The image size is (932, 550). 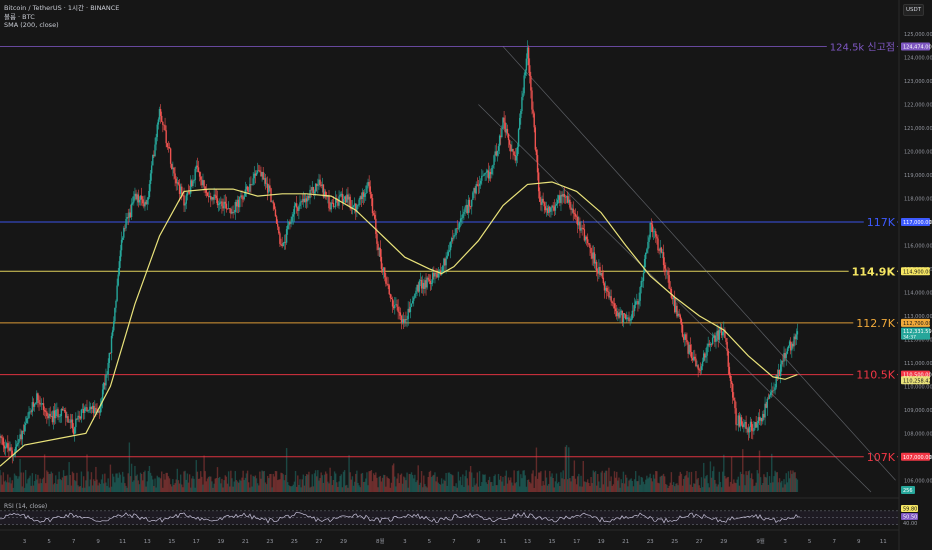 What do you see at coordinates (918, 246) in the screenshot?
I see `y-tick-label: 116,000.00` at bounding box center [918, 246].